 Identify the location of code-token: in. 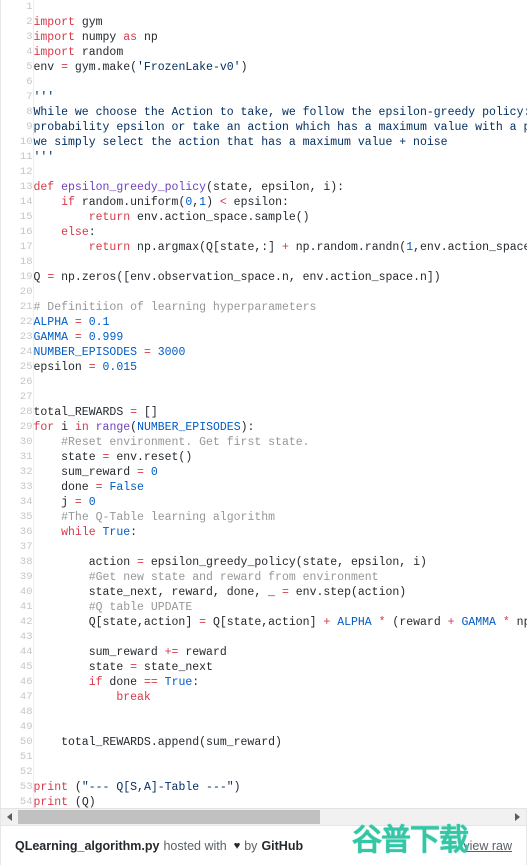
(81, 427).